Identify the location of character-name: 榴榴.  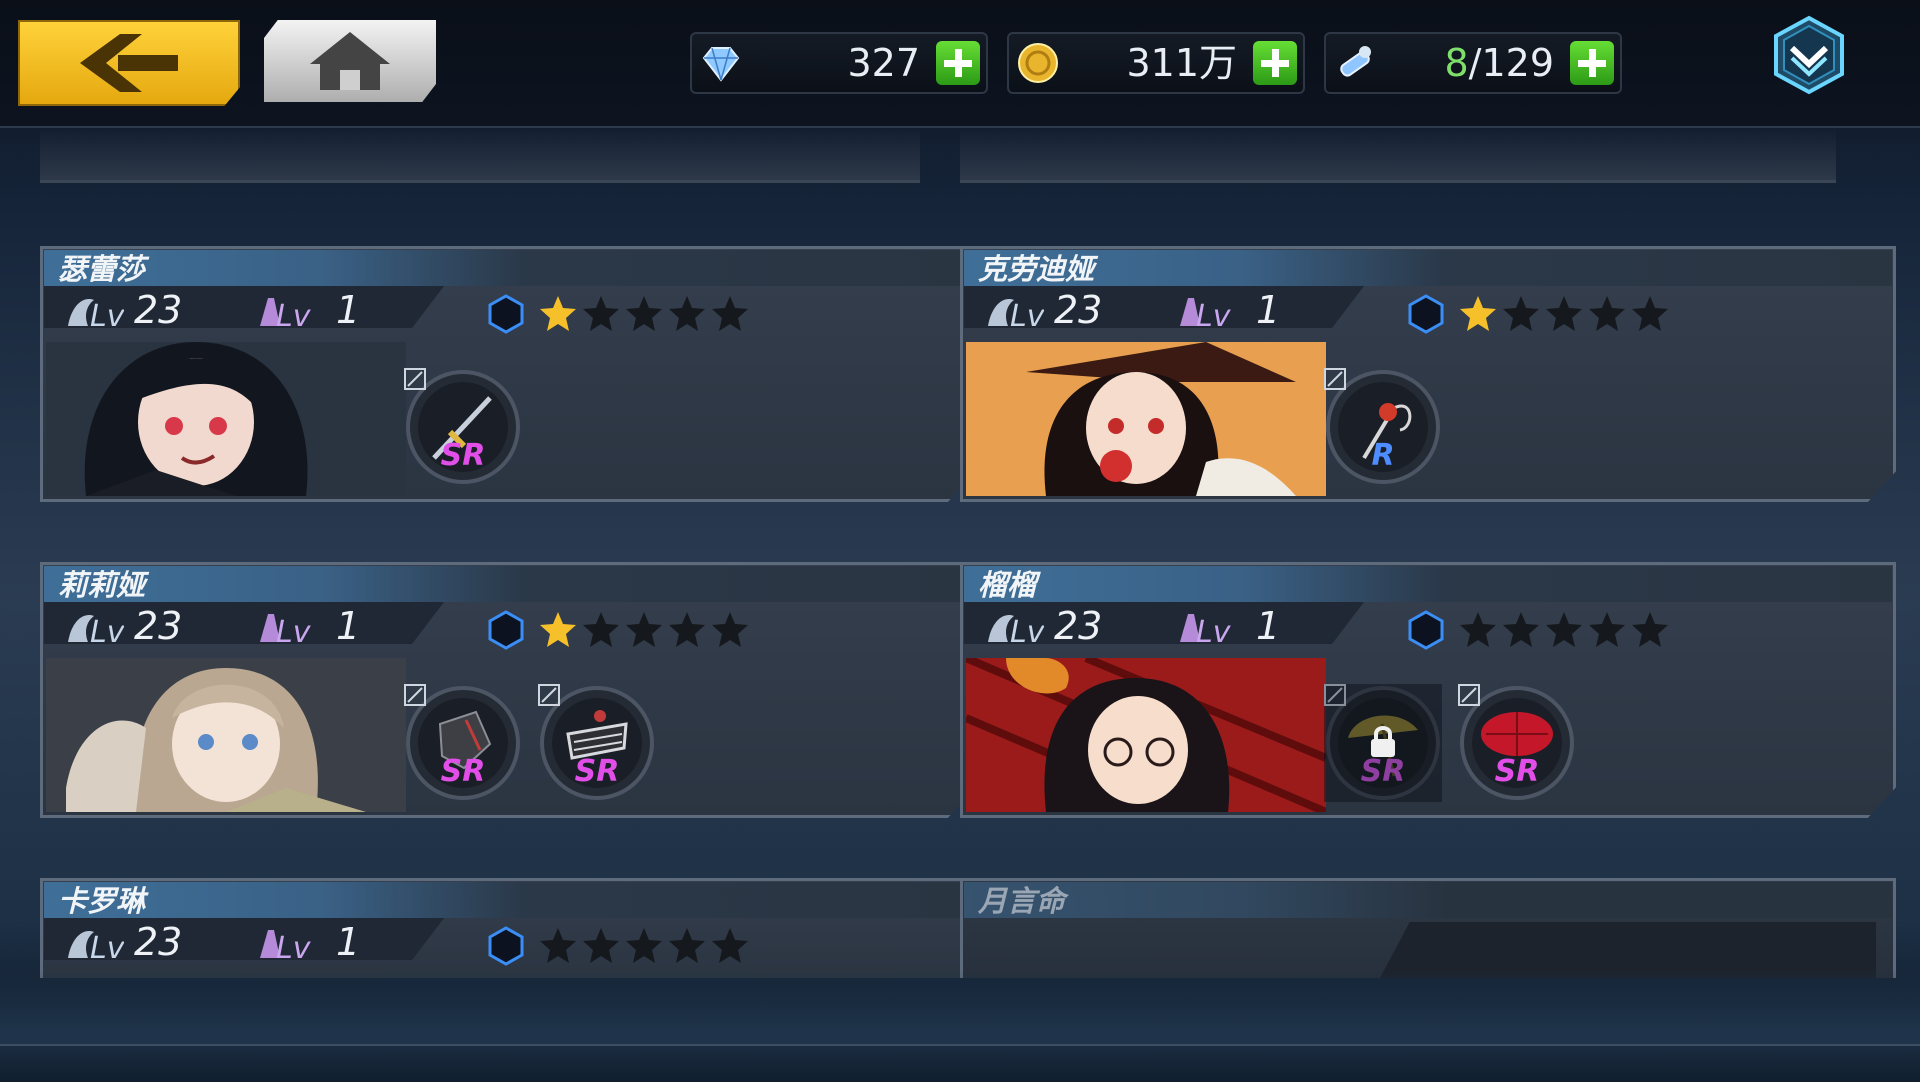
(1007, 585).